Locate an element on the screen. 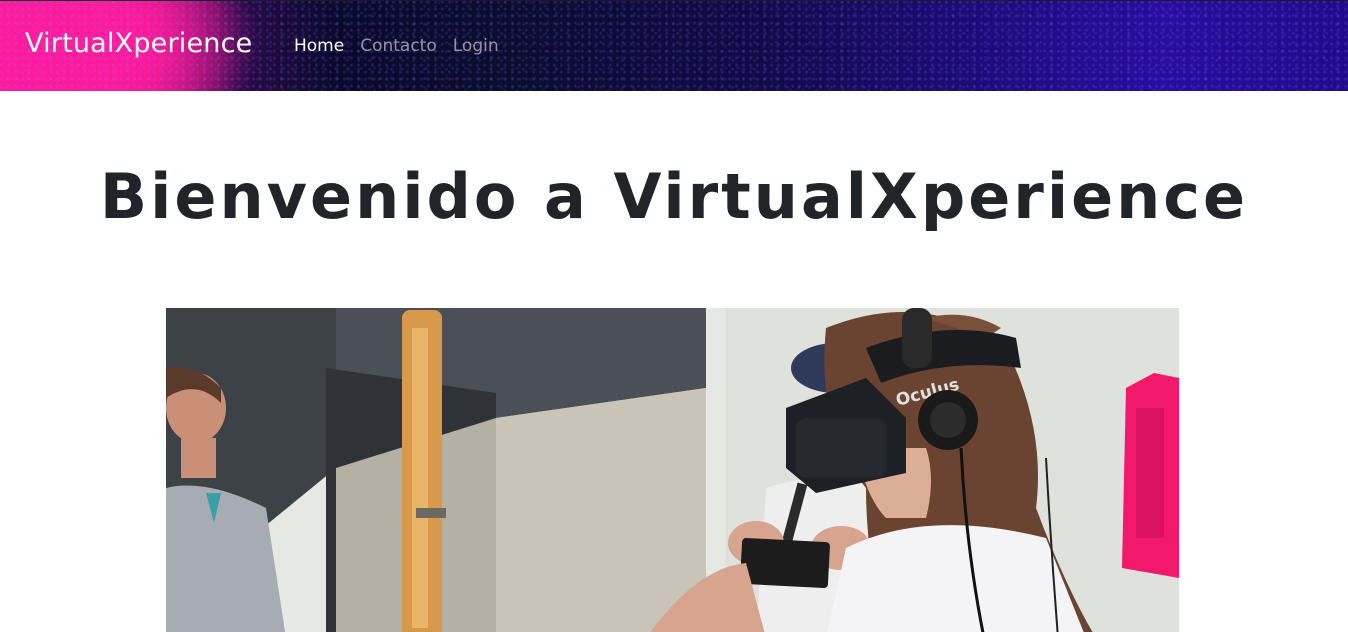 This screenshot has height=632, width=1348. nav-link-login: Login is located at coordinates (476, 46).